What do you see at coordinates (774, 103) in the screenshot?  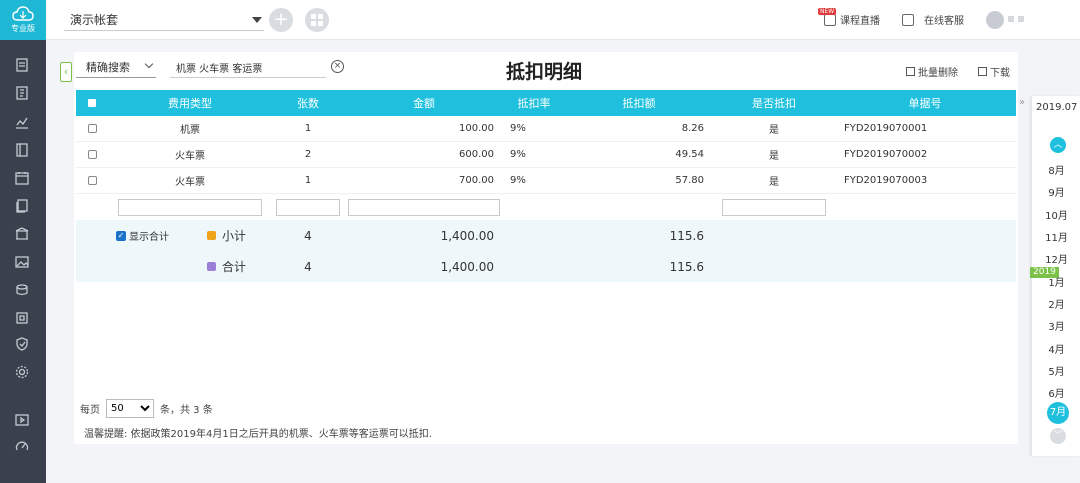 I see `header-is-deducted: 是否抵扣` at bounding box center [774, 103].